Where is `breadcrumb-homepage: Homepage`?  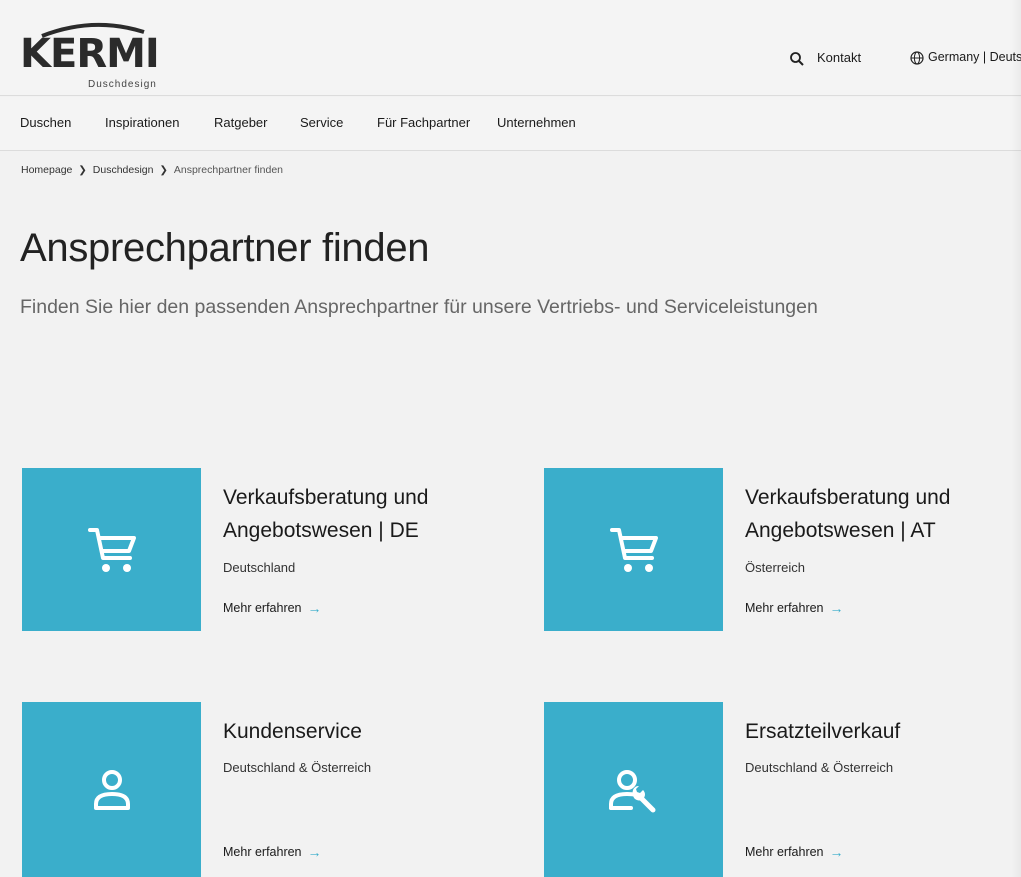
breadcrumb-homepage: Homepage is located at coordinates (46, 170).